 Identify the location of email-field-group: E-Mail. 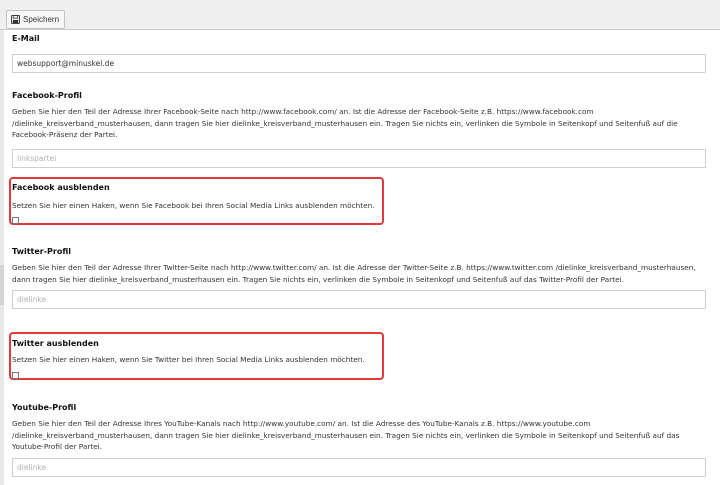
(362, 53).